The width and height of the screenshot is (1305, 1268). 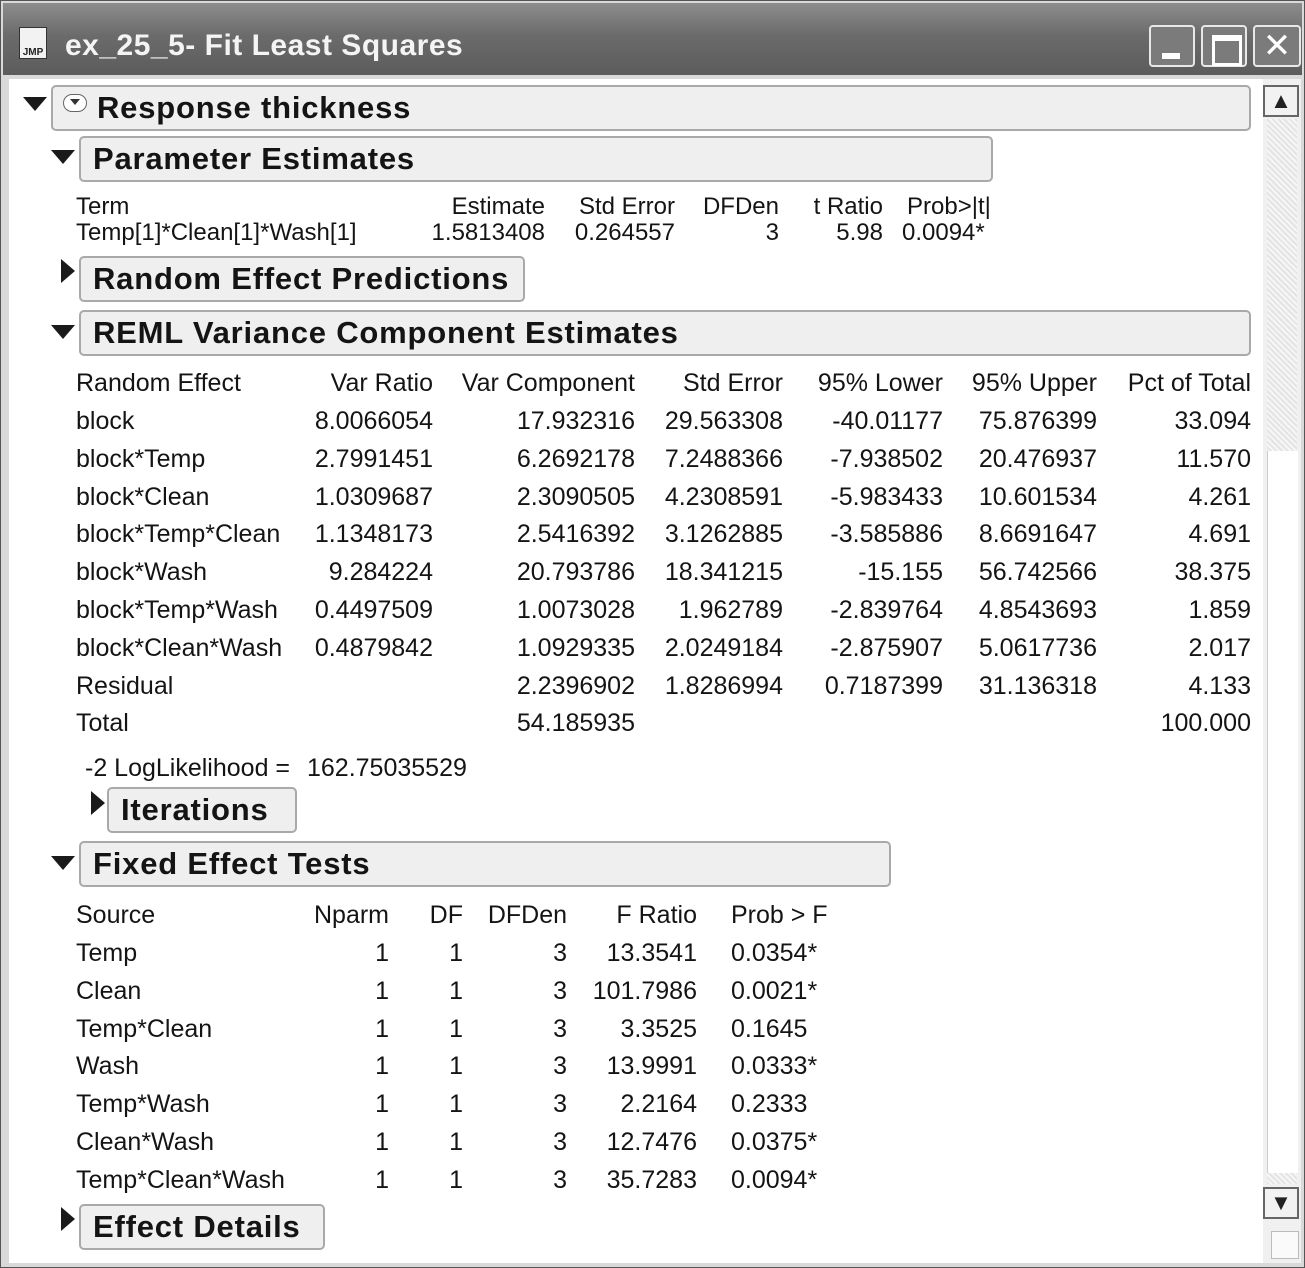 I want to click on response-outline: Response thickness, so click(x=651, y=108).